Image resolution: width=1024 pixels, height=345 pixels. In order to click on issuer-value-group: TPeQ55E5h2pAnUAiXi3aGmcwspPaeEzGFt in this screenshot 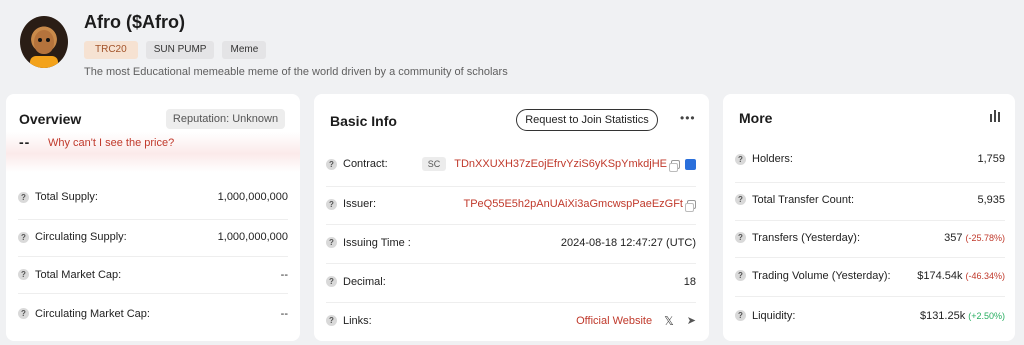, I will do `click(580, 205)`.